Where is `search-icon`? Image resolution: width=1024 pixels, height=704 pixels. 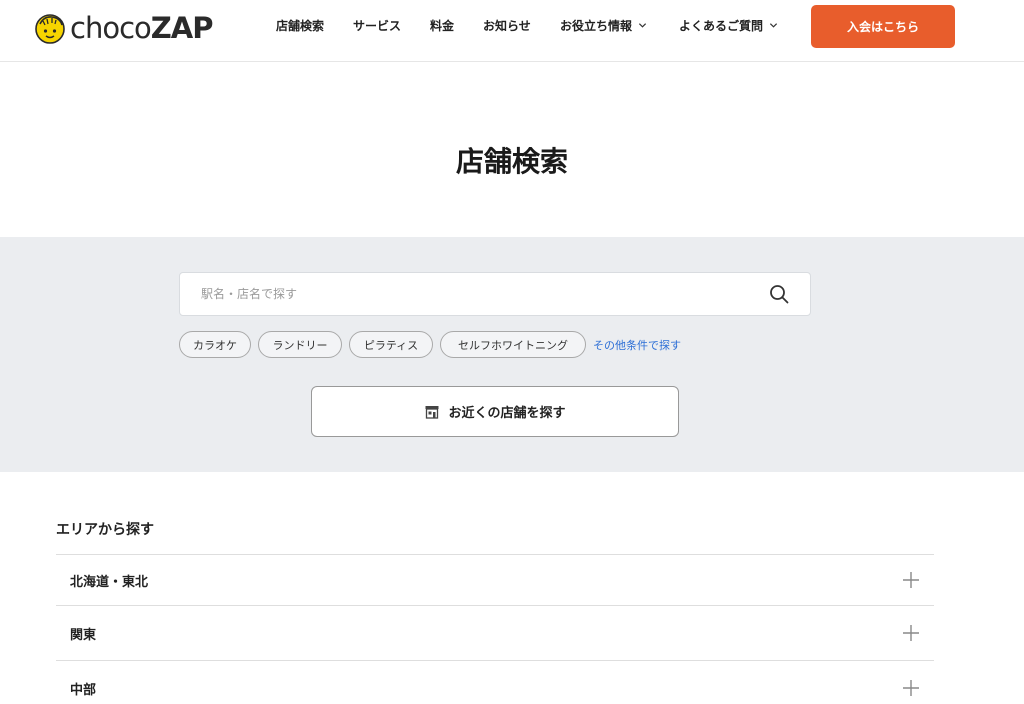
search-icon is located at coordinates (779, 294).